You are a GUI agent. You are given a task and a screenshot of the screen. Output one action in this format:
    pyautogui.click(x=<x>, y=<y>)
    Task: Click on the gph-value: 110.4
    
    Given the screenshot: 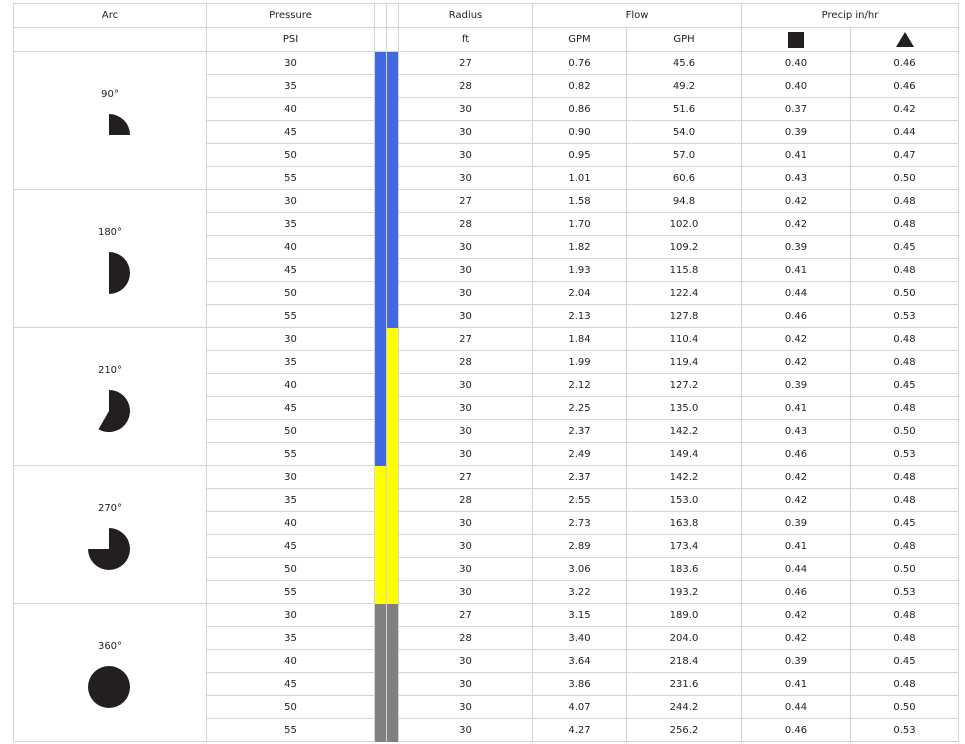 What is the action you would take?
    pyautogui.click(x=684, y=339)
    